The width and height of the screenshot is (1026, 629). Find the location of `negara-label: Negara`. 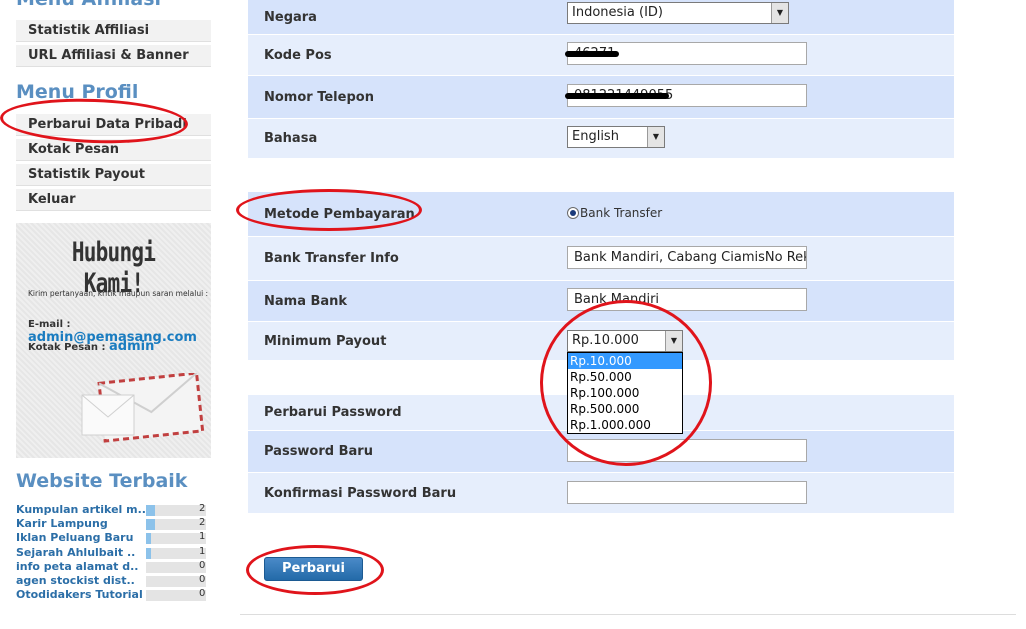

negara-label: Negara is located at coordinates (290, 17).